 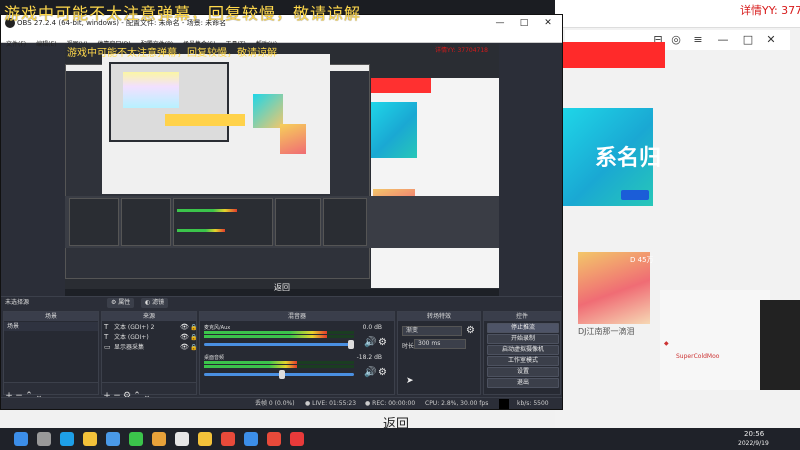 What do you see at coordinates (432, 331) in the screenshot?
I see `transition-select: 渐变` at bounding box center [432, 331].